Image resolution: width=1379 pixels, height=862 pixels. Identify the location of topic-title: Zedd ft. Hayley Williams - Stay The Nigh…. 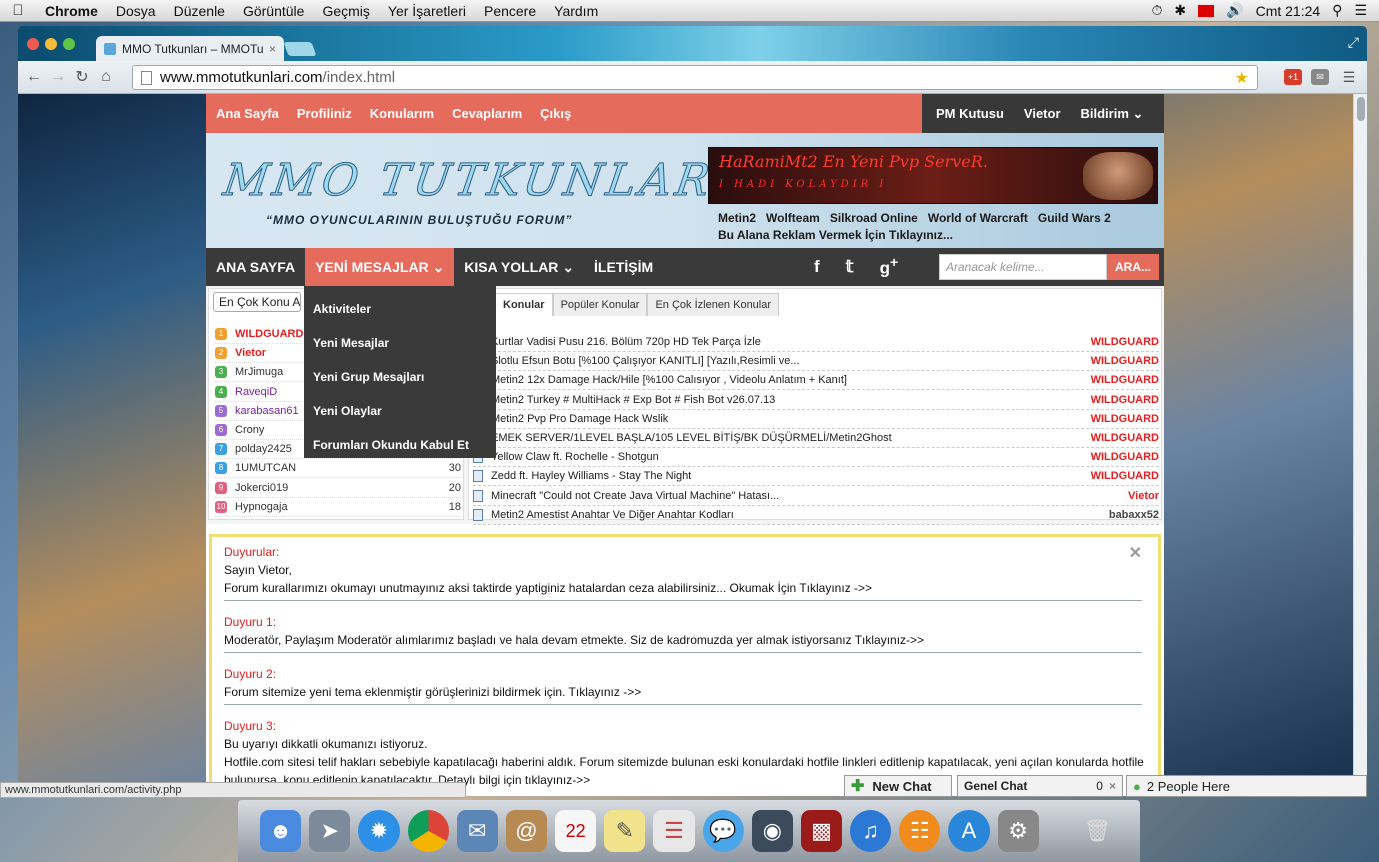
(591, 476).